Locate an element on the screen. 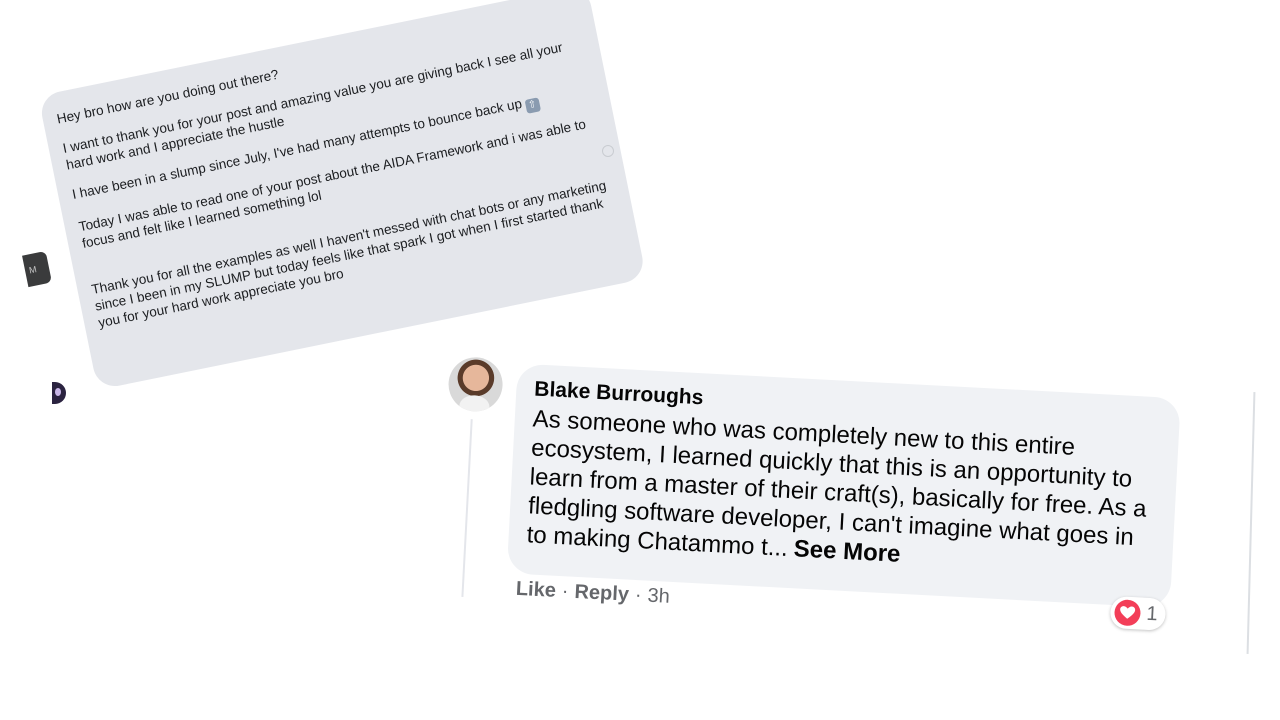  avatar is located at coordinates (475, 384).